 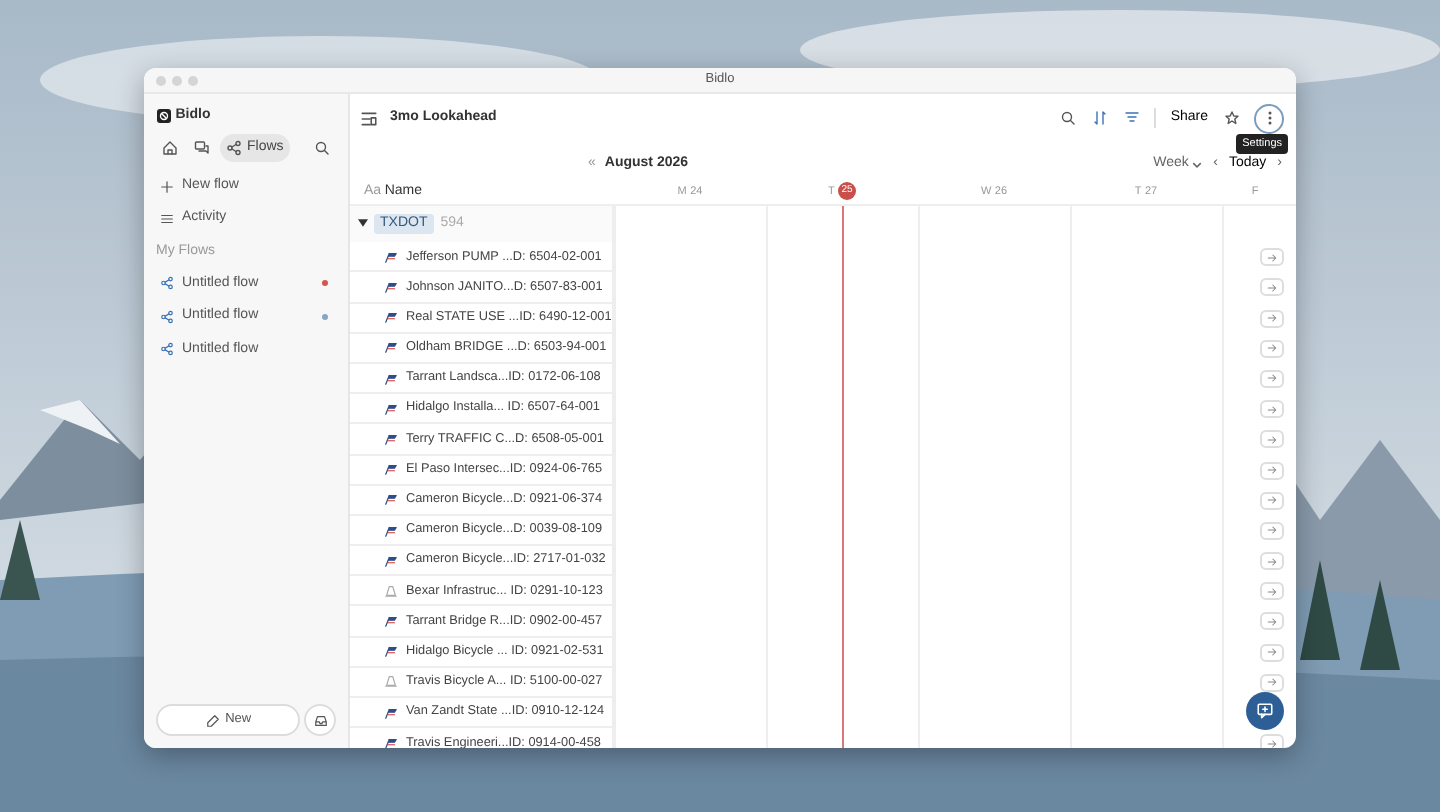 I want to click on home-icon, so click(x=170, y=148).